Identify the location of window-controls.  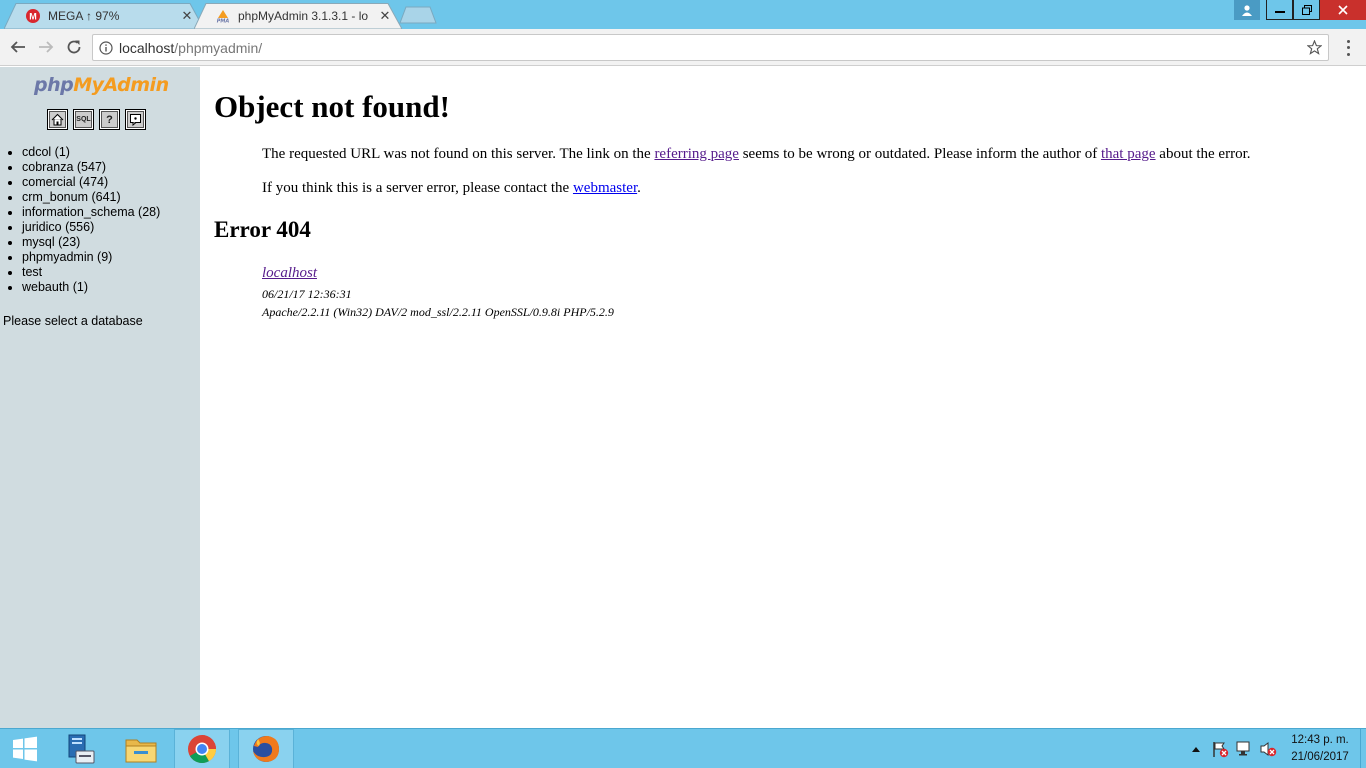
(1300, 10).